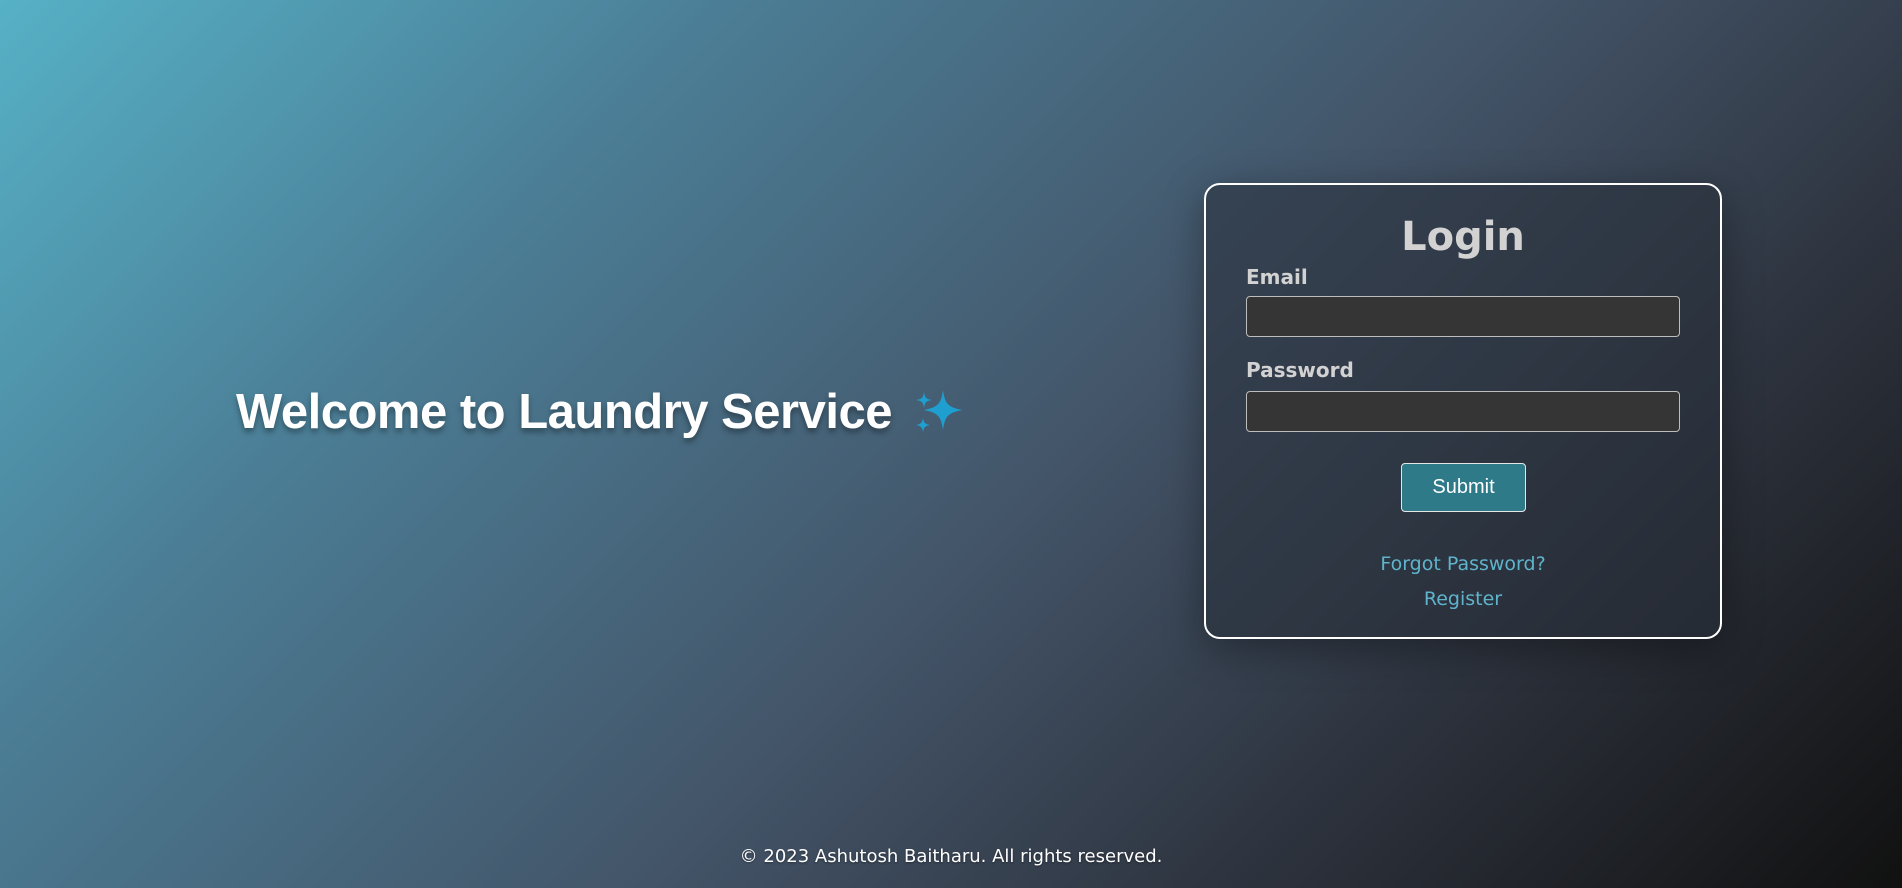 This screenshot has width=1902, height=888. What do you see at coordinates (1463, 487) in the screenshot?
I see `submit-button: Submit` at bounding box center [1463, 487].